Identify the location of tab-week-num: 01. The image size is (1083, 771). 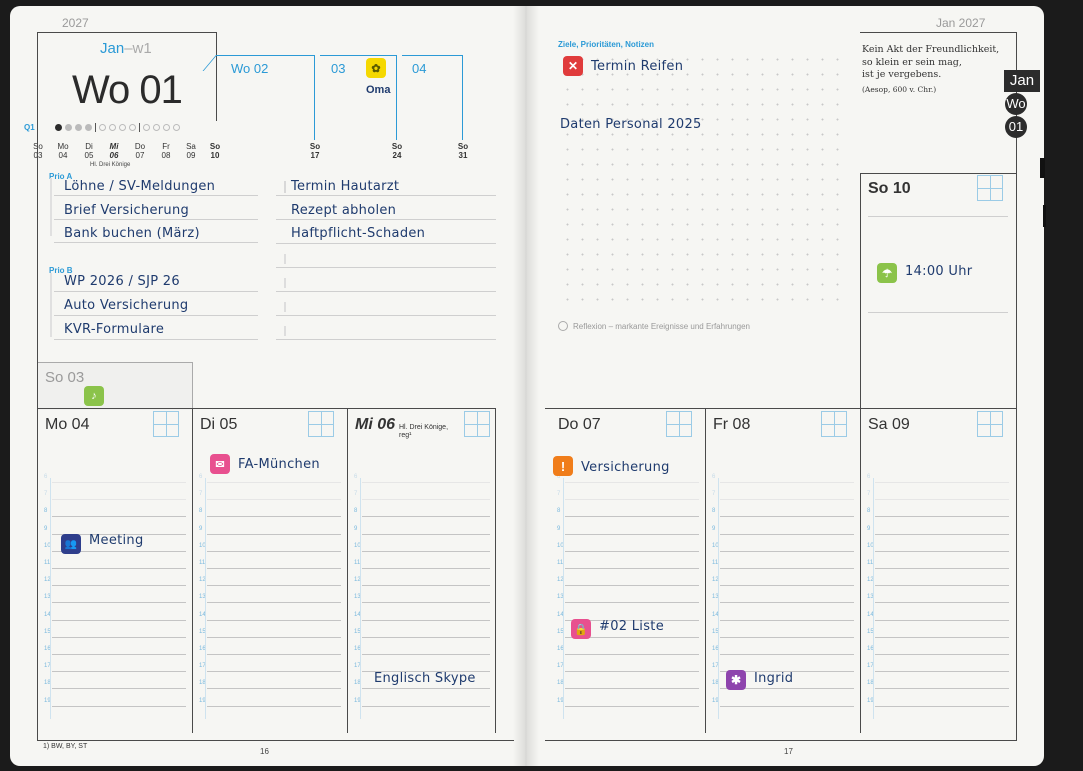
(1016, 127).